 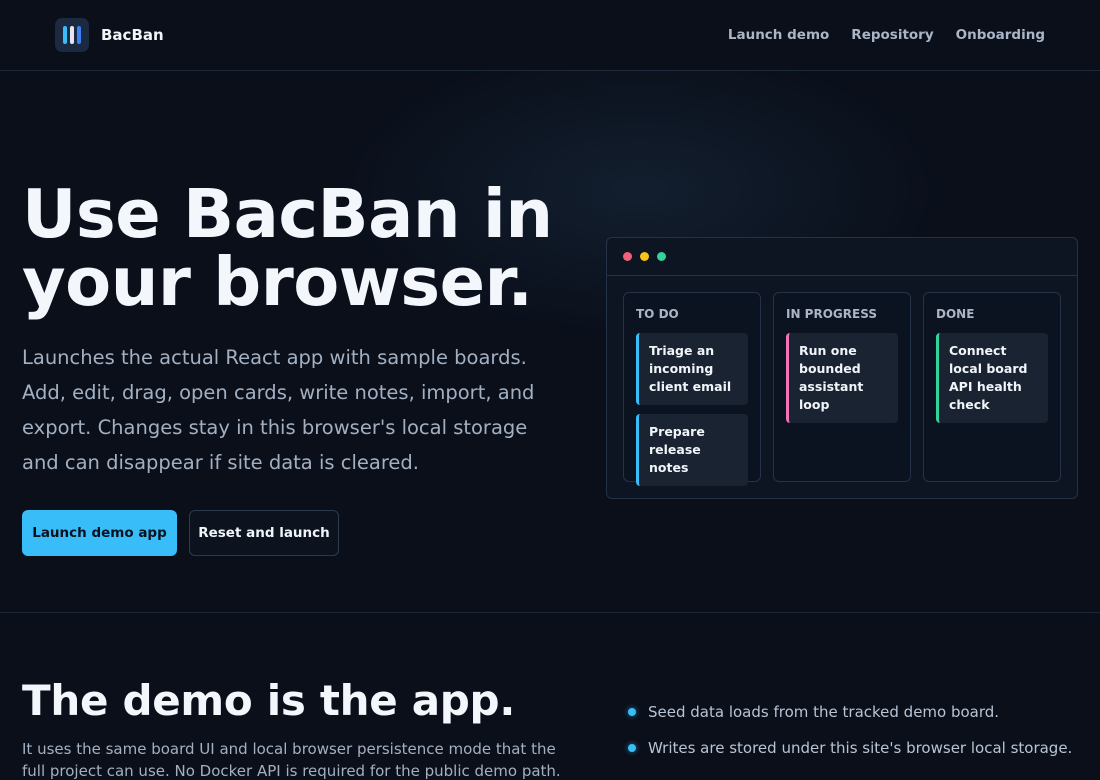 What do you see at coordinates (550, 612) in the screenshot?
I see `section-divider` at bounding box center [550, 612].